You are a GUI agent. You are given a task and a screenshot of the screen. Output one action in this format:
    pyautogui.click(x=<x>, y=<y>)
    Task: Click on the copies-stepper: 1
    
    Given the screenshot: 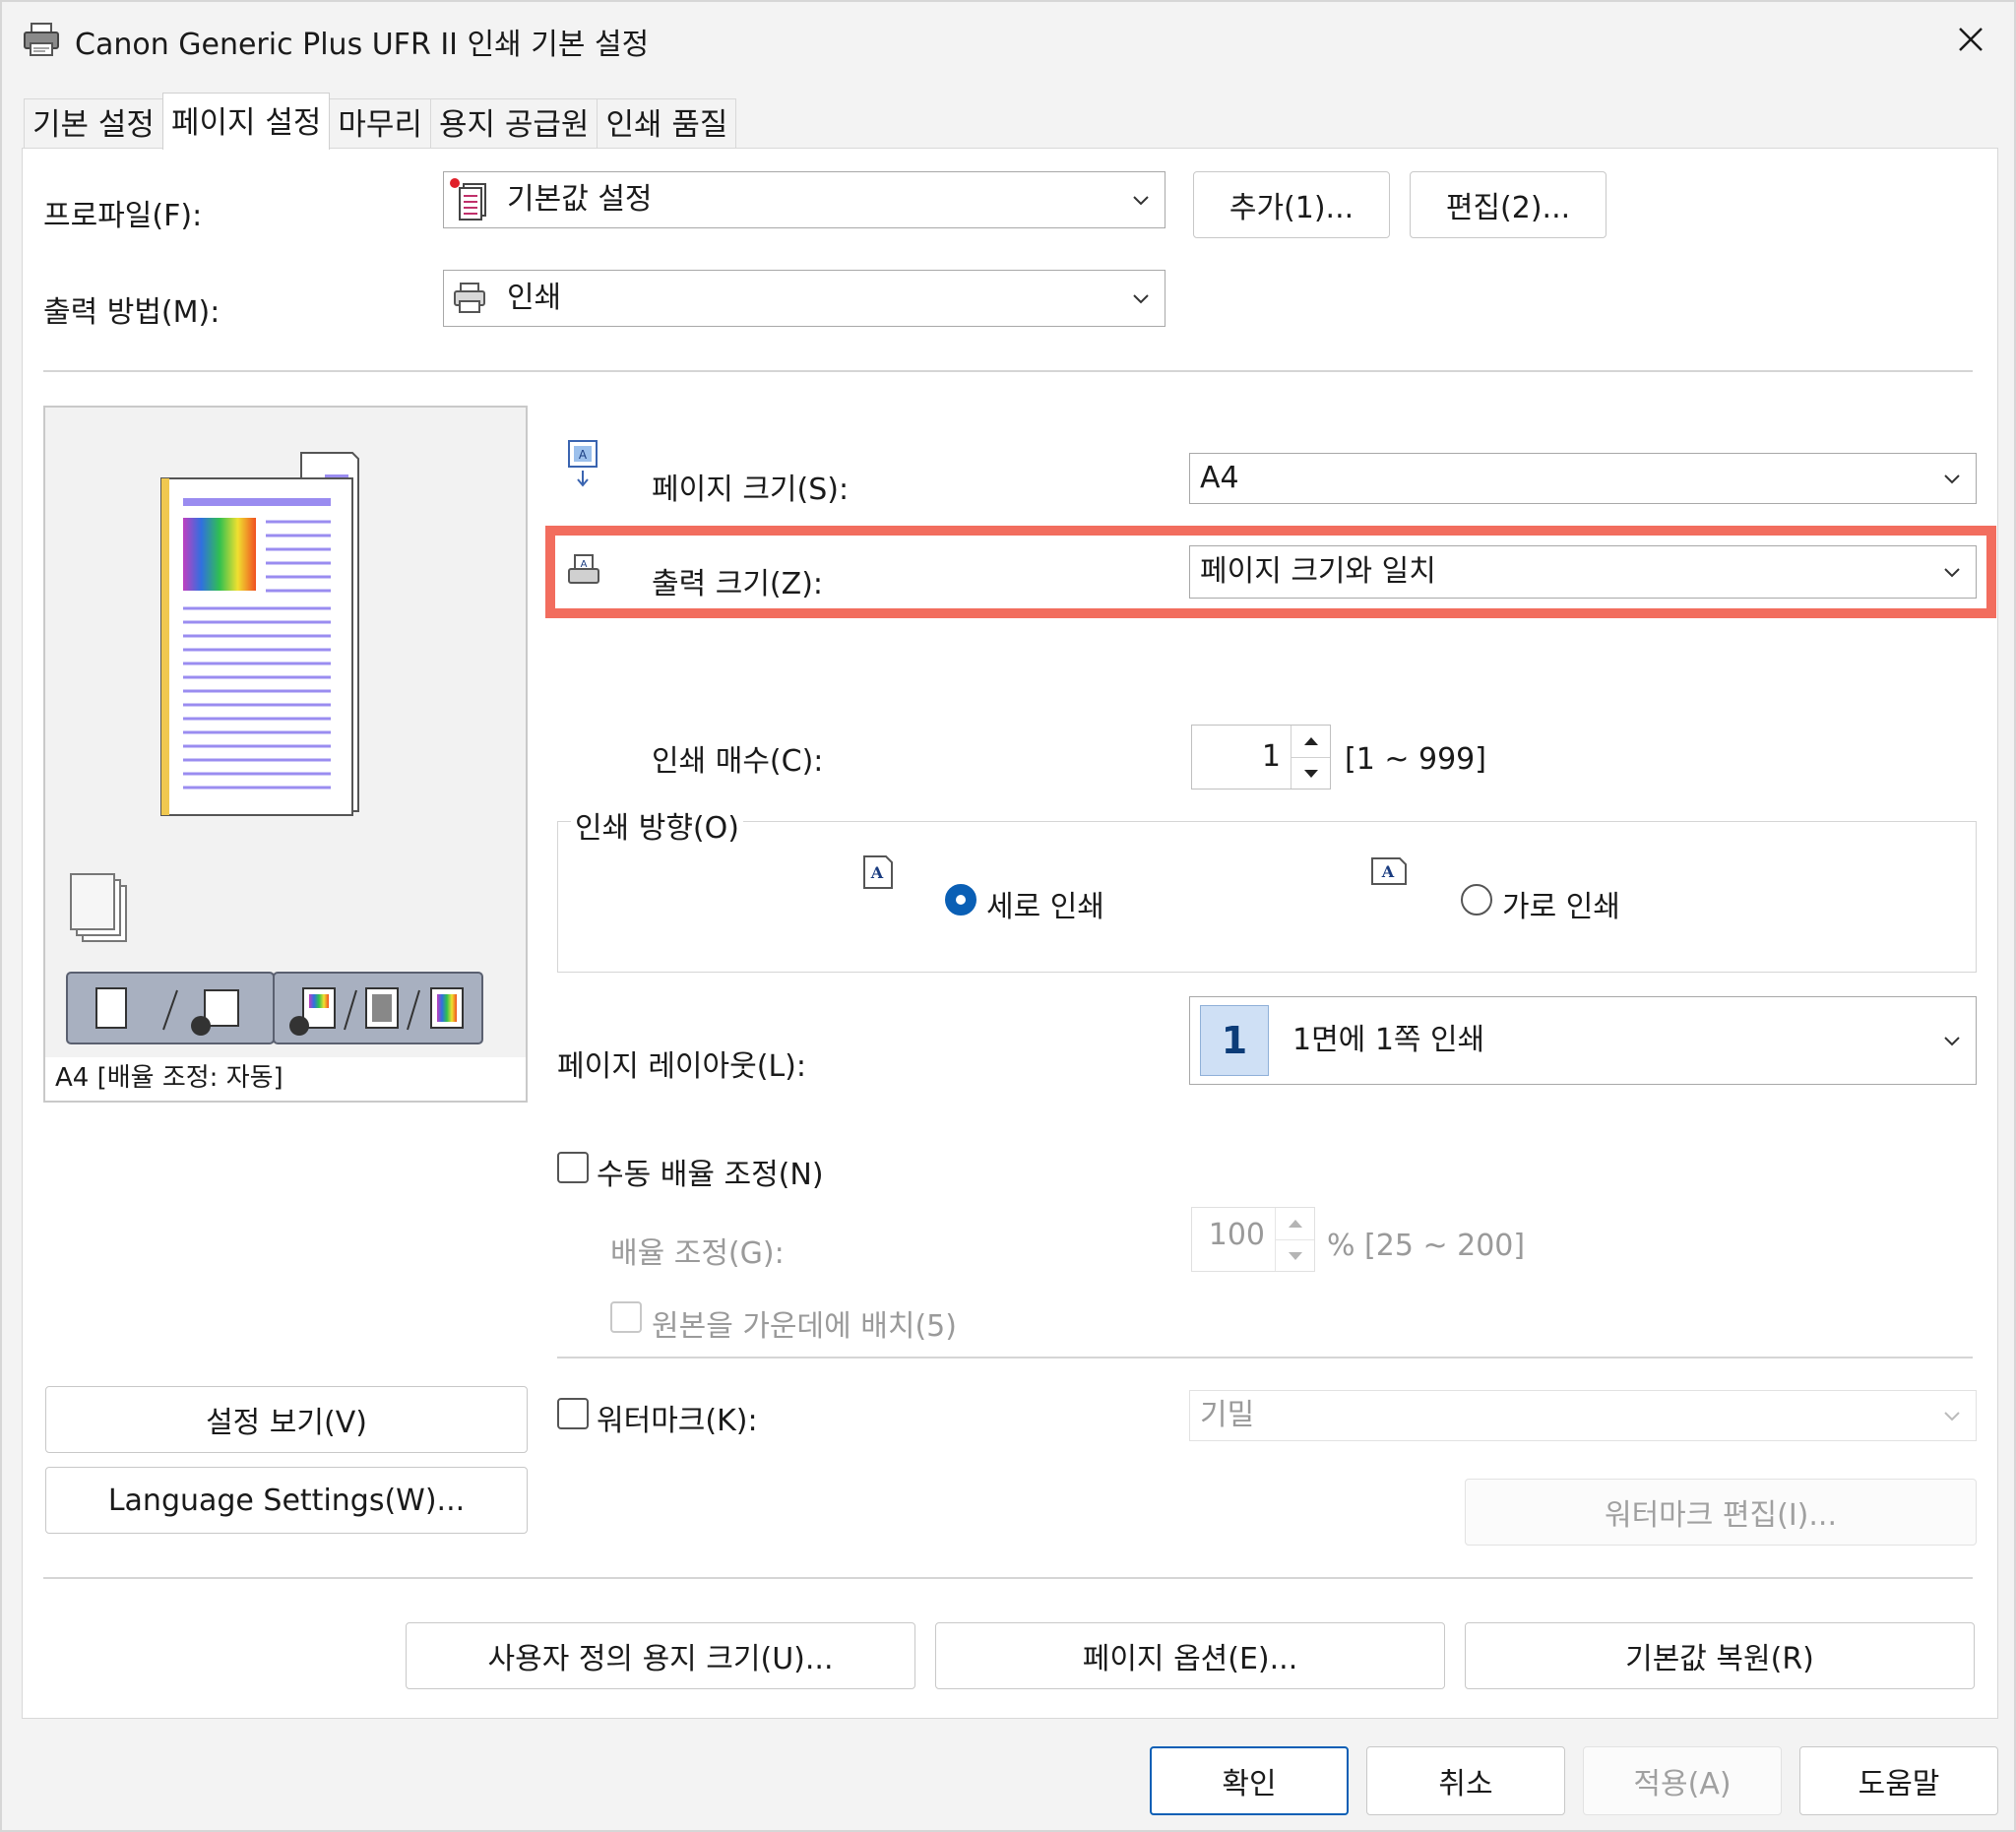 What is the action you would take?
    pyautogui.click(x=1261, y=758)
    